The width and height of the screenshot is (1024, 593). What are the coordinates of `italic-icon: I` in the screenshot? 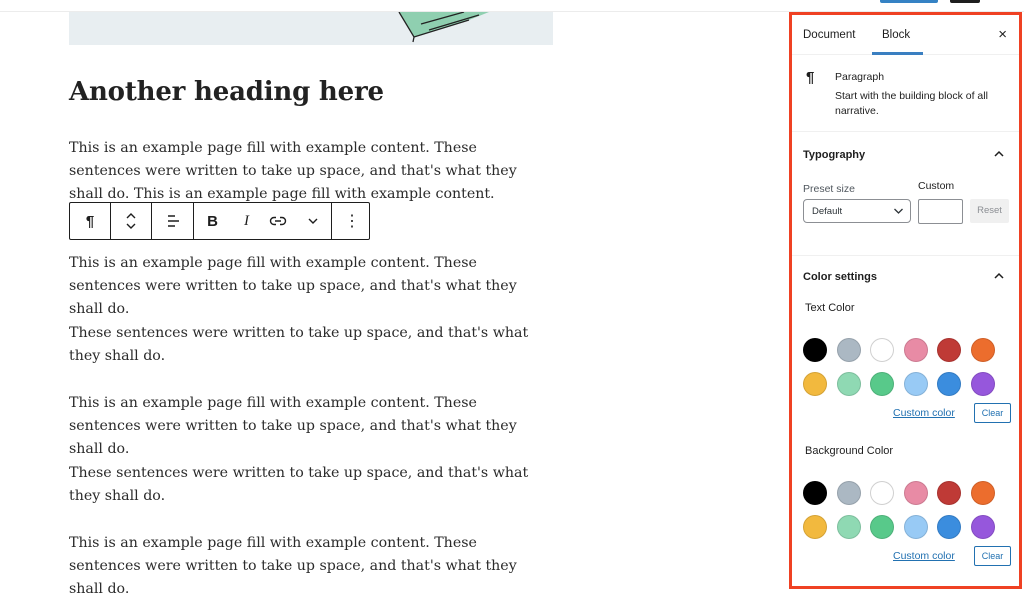 It's located at (246, 220).